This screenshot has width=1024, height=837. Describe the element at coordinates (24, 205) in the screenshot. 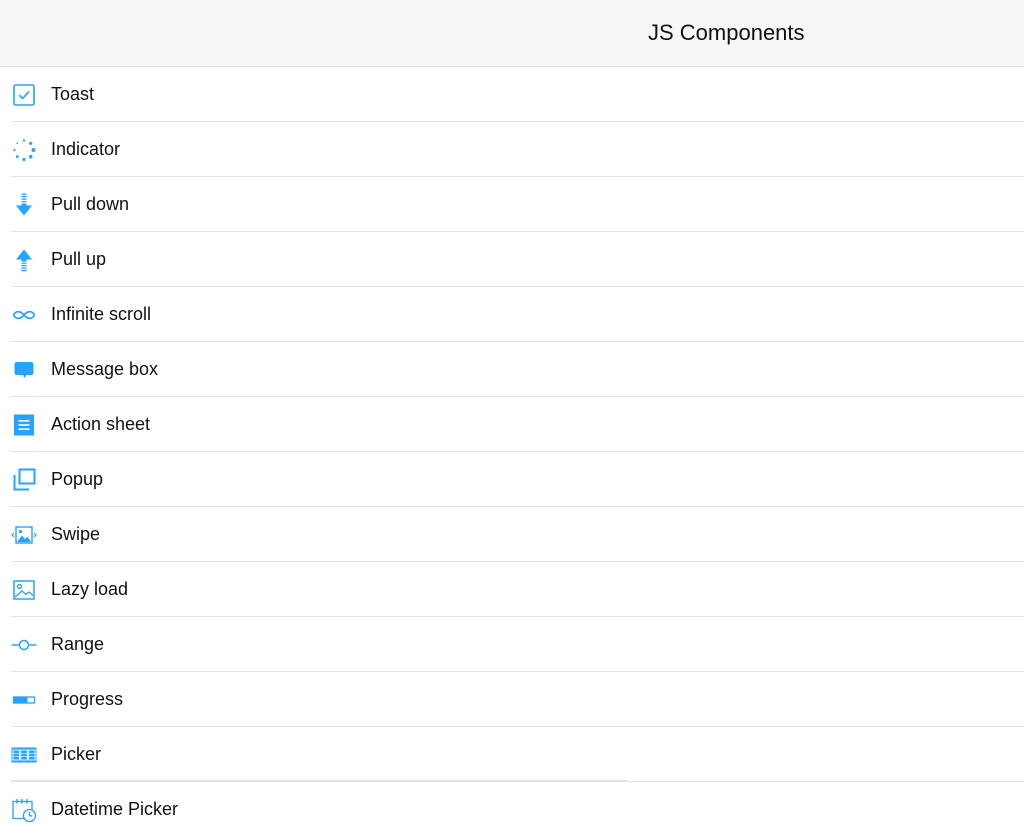

I see `arrow-down-icon` at that location.